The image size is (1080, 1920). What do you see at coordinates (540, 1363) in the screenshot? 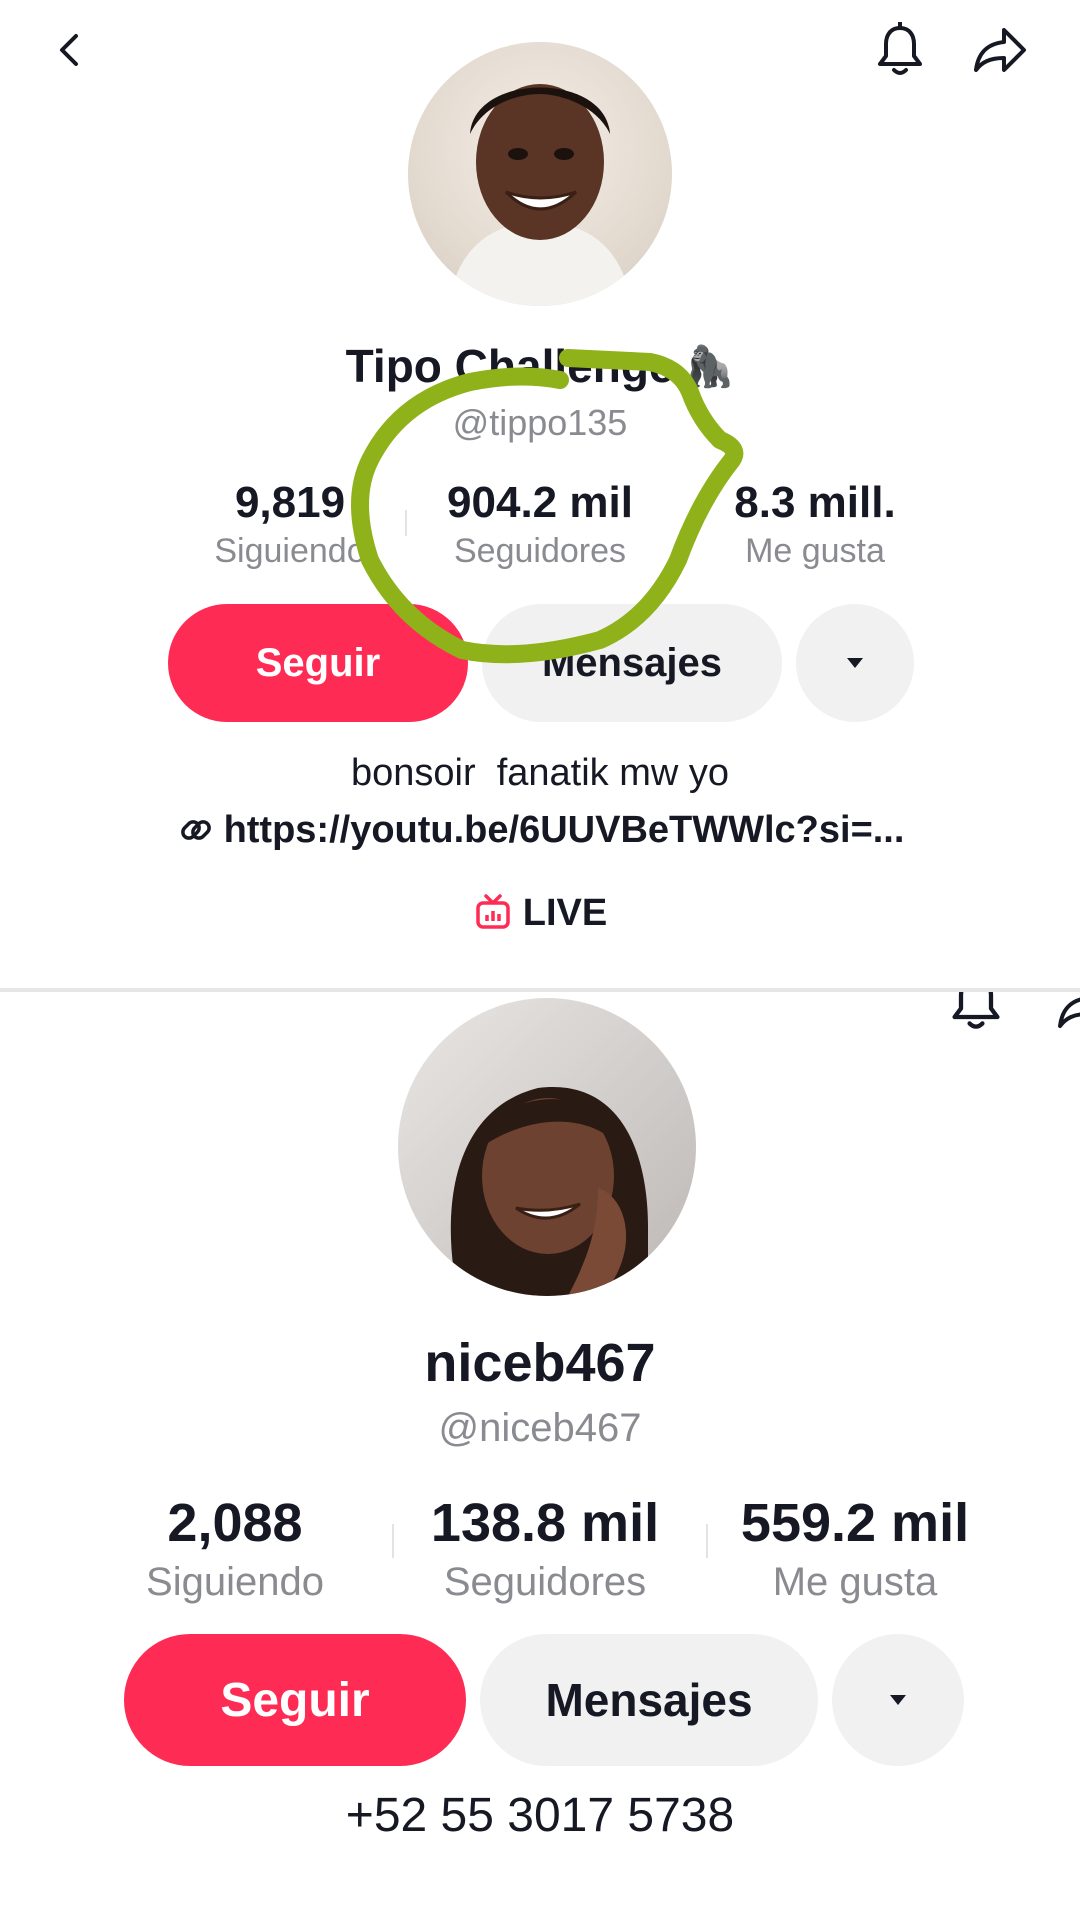
I see `display-name: niceb467` at bounding box center [540, 1363].